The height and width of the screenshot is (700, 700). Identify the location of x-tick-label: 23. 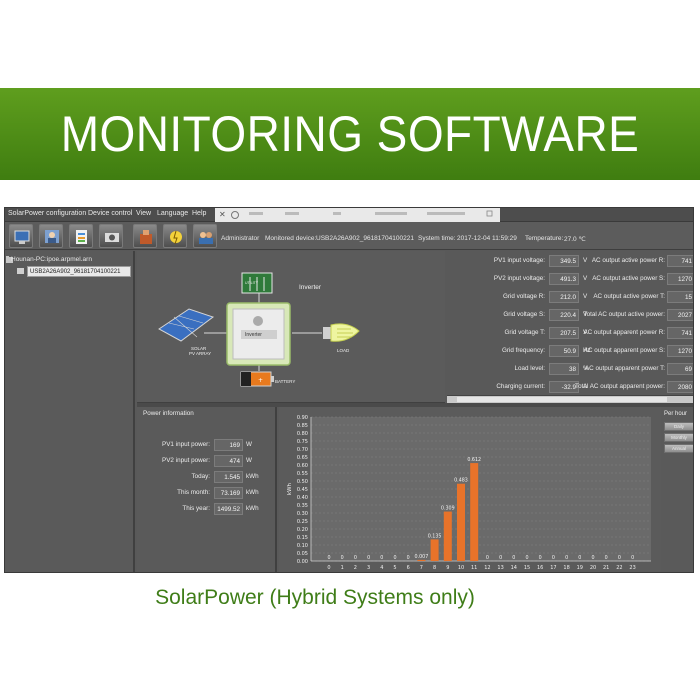
(632, 568).